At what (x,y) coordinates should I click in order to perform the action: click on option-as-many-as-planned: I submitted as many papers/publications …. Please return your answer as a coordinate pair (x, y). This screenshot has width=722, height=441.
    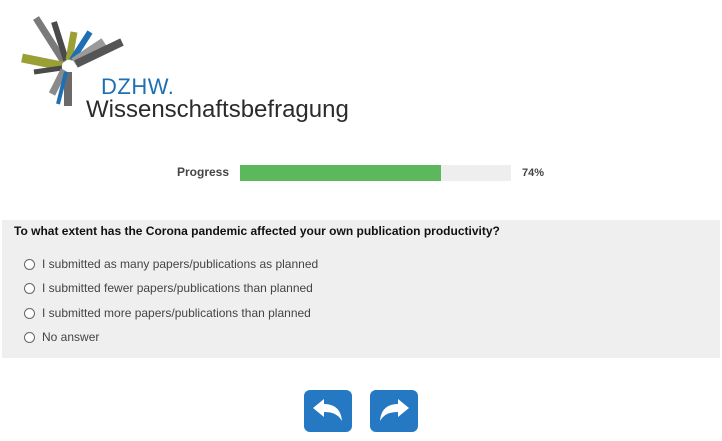
    Looking at the image, I should click on (171, 264).